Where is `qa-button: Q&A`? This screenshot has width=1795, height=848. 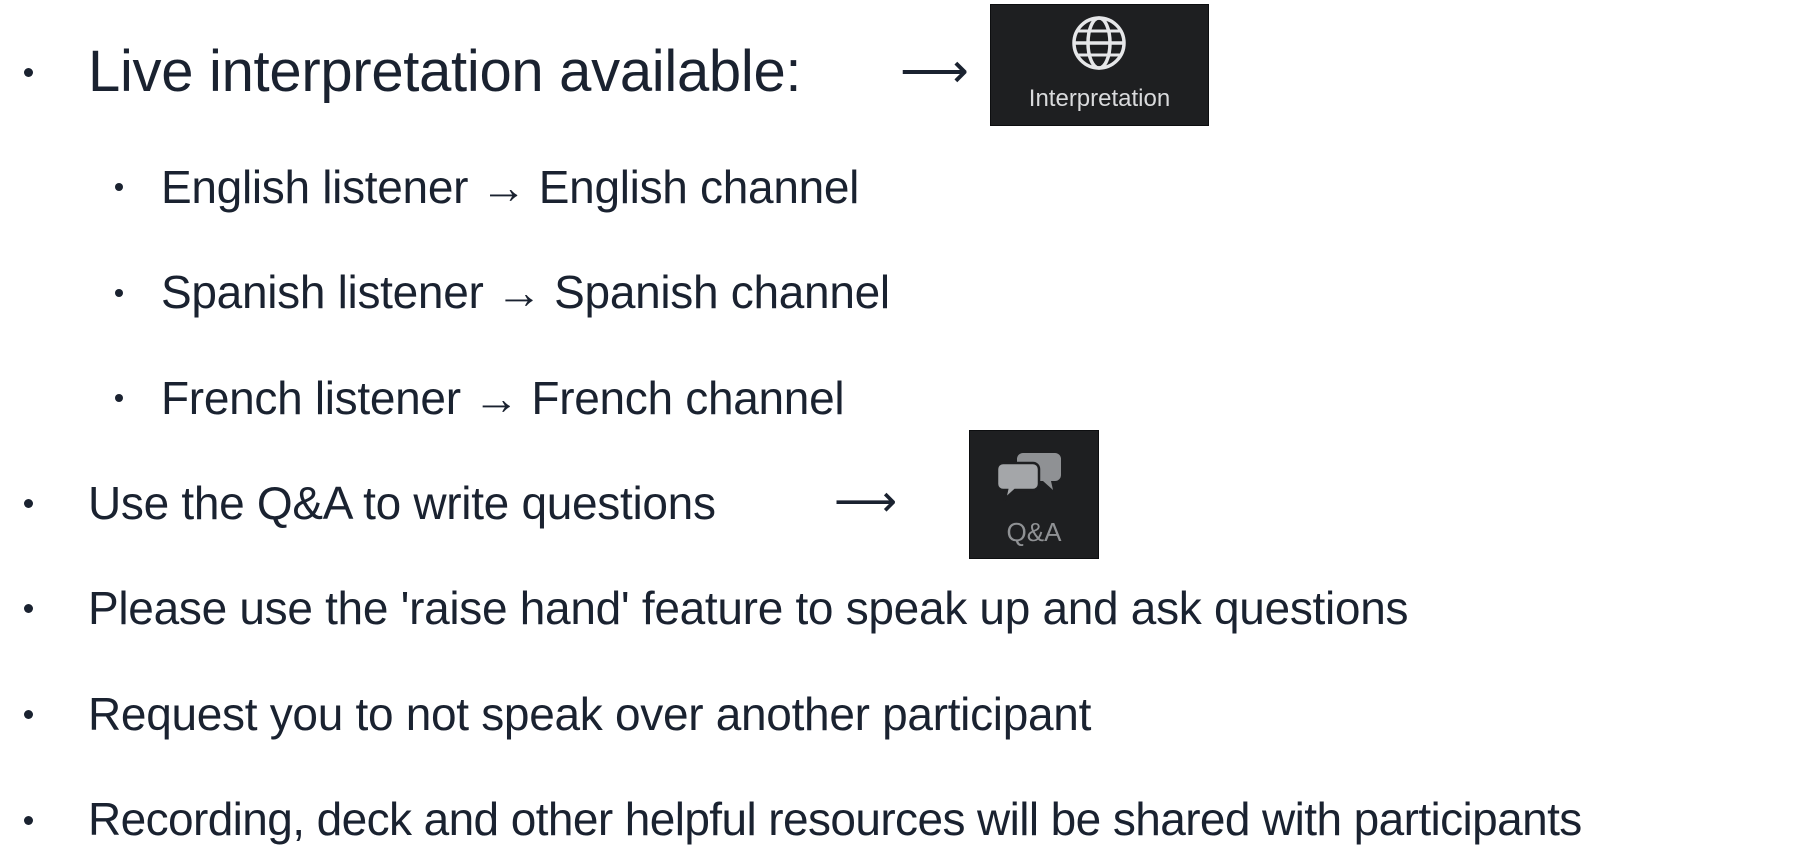 qa-button: Q&A is located at coordinates (1034, 494).